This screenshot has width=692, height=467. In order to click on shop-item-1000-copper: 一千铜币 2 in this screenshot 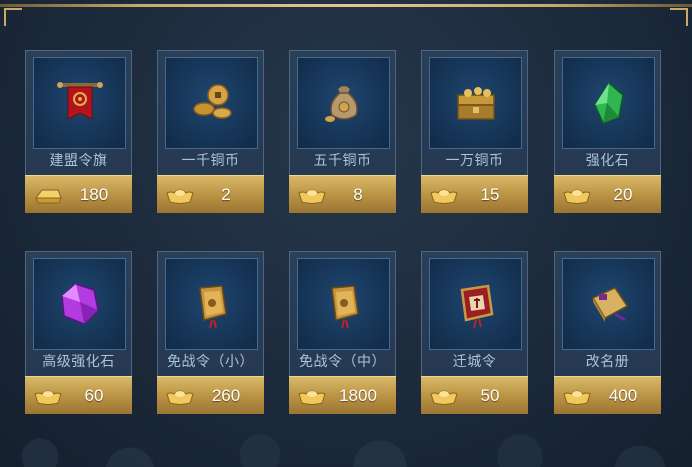, I will do `click(210, 131)`.